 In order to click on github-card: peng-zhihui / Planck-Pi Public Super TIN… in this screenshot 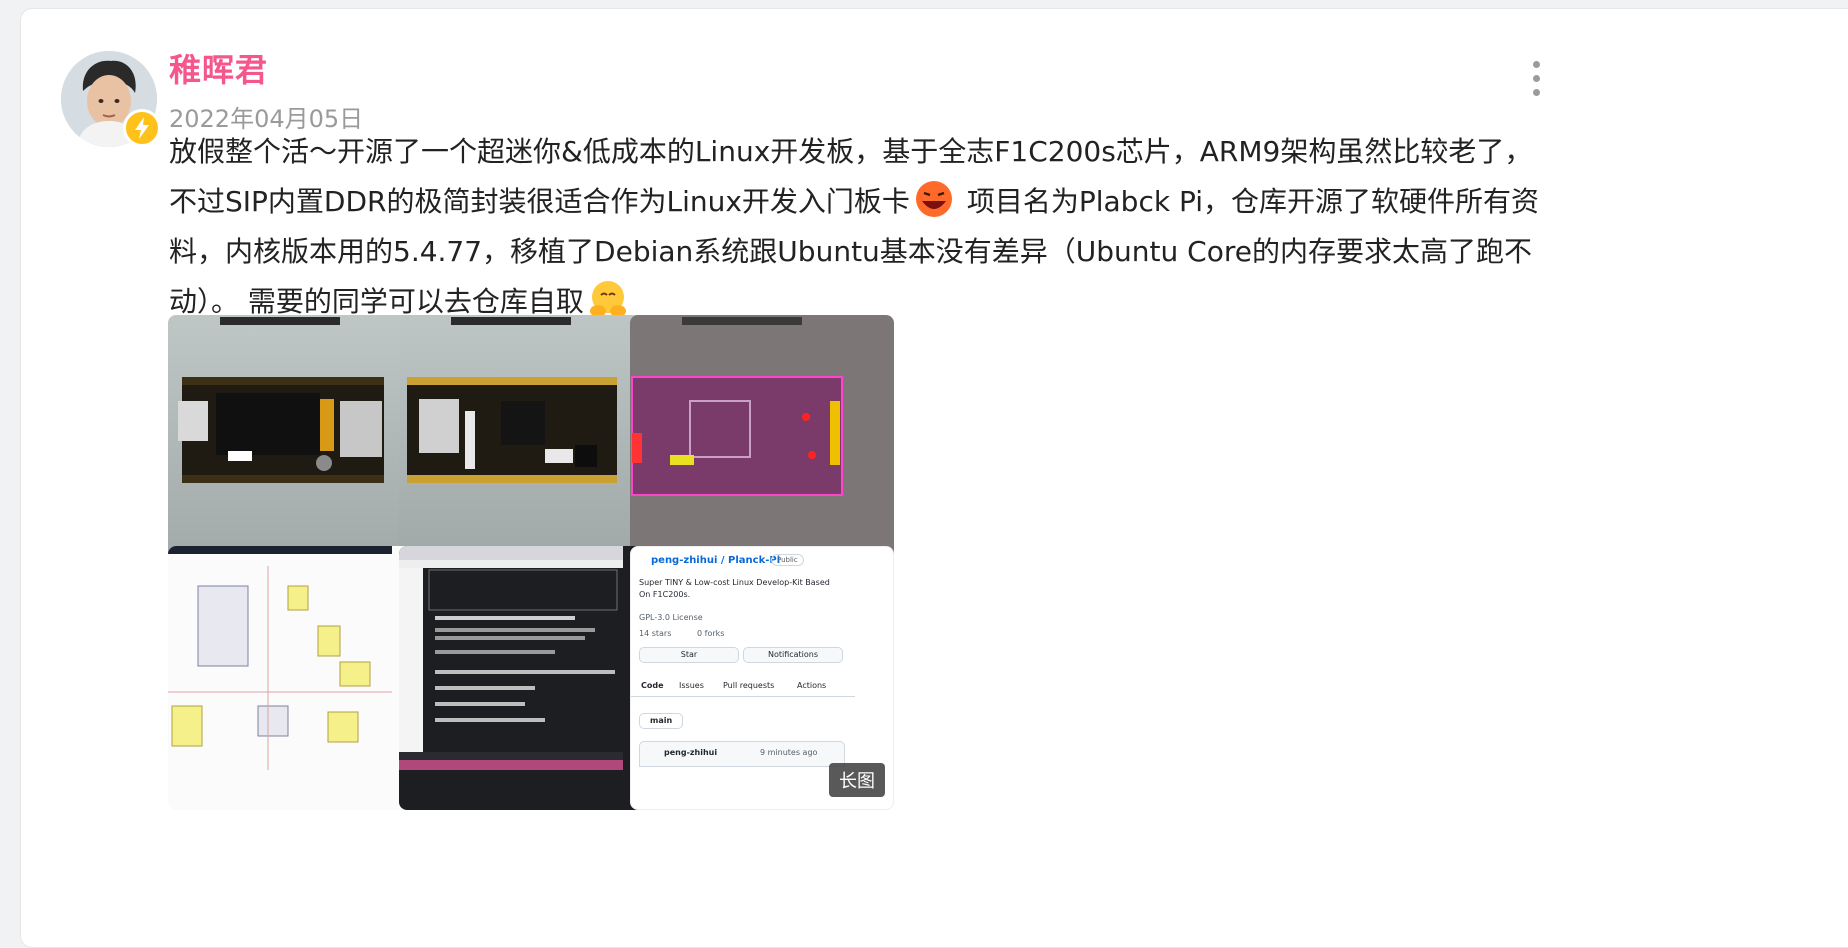, I will do `click(743, 659)`.